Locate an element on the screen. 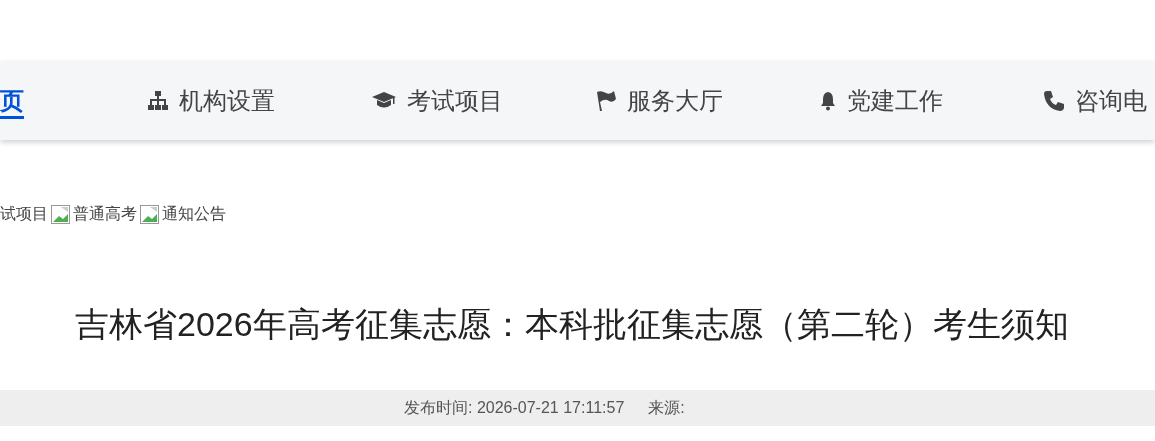 Image resolution: width=1155 pixels, height=441 pixels. publish-time: 发布时间: 2026-07-21 17:11:57 is located at coordinates (514, 408).